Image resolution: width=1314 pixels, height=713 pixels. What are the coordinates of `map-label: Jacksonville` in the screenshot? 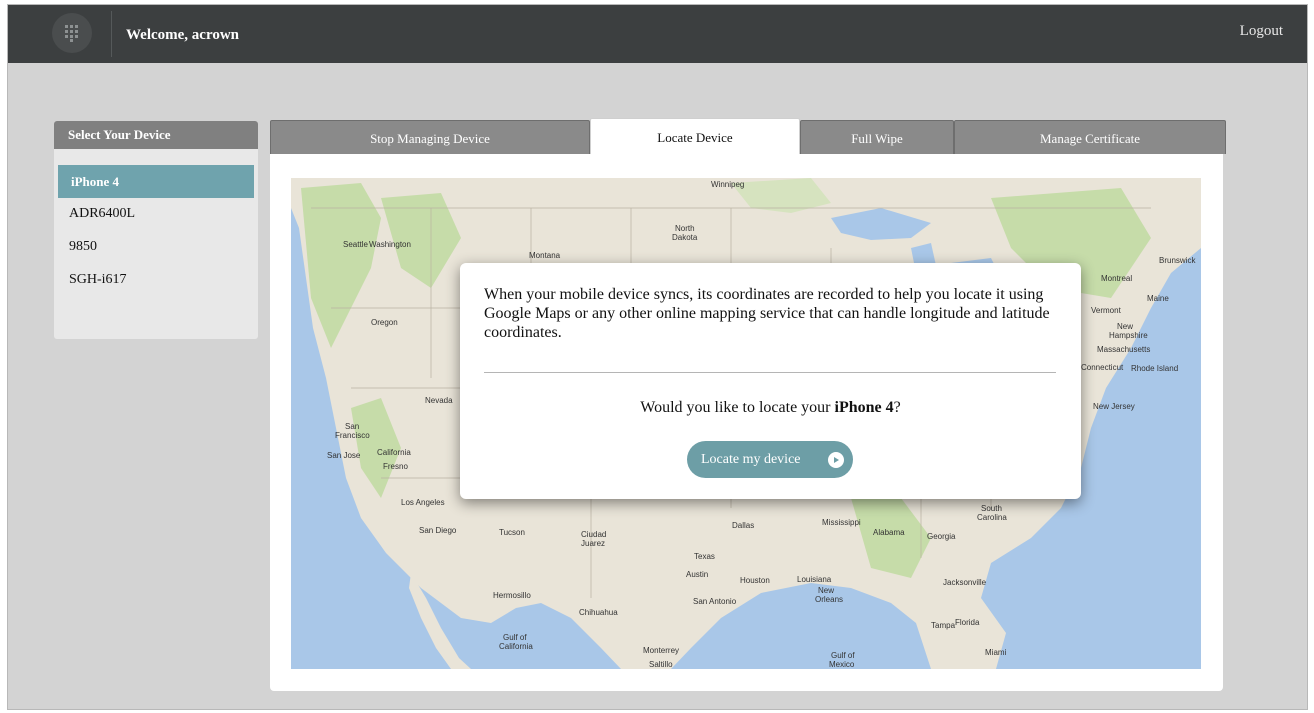 It's located at (965, 582).